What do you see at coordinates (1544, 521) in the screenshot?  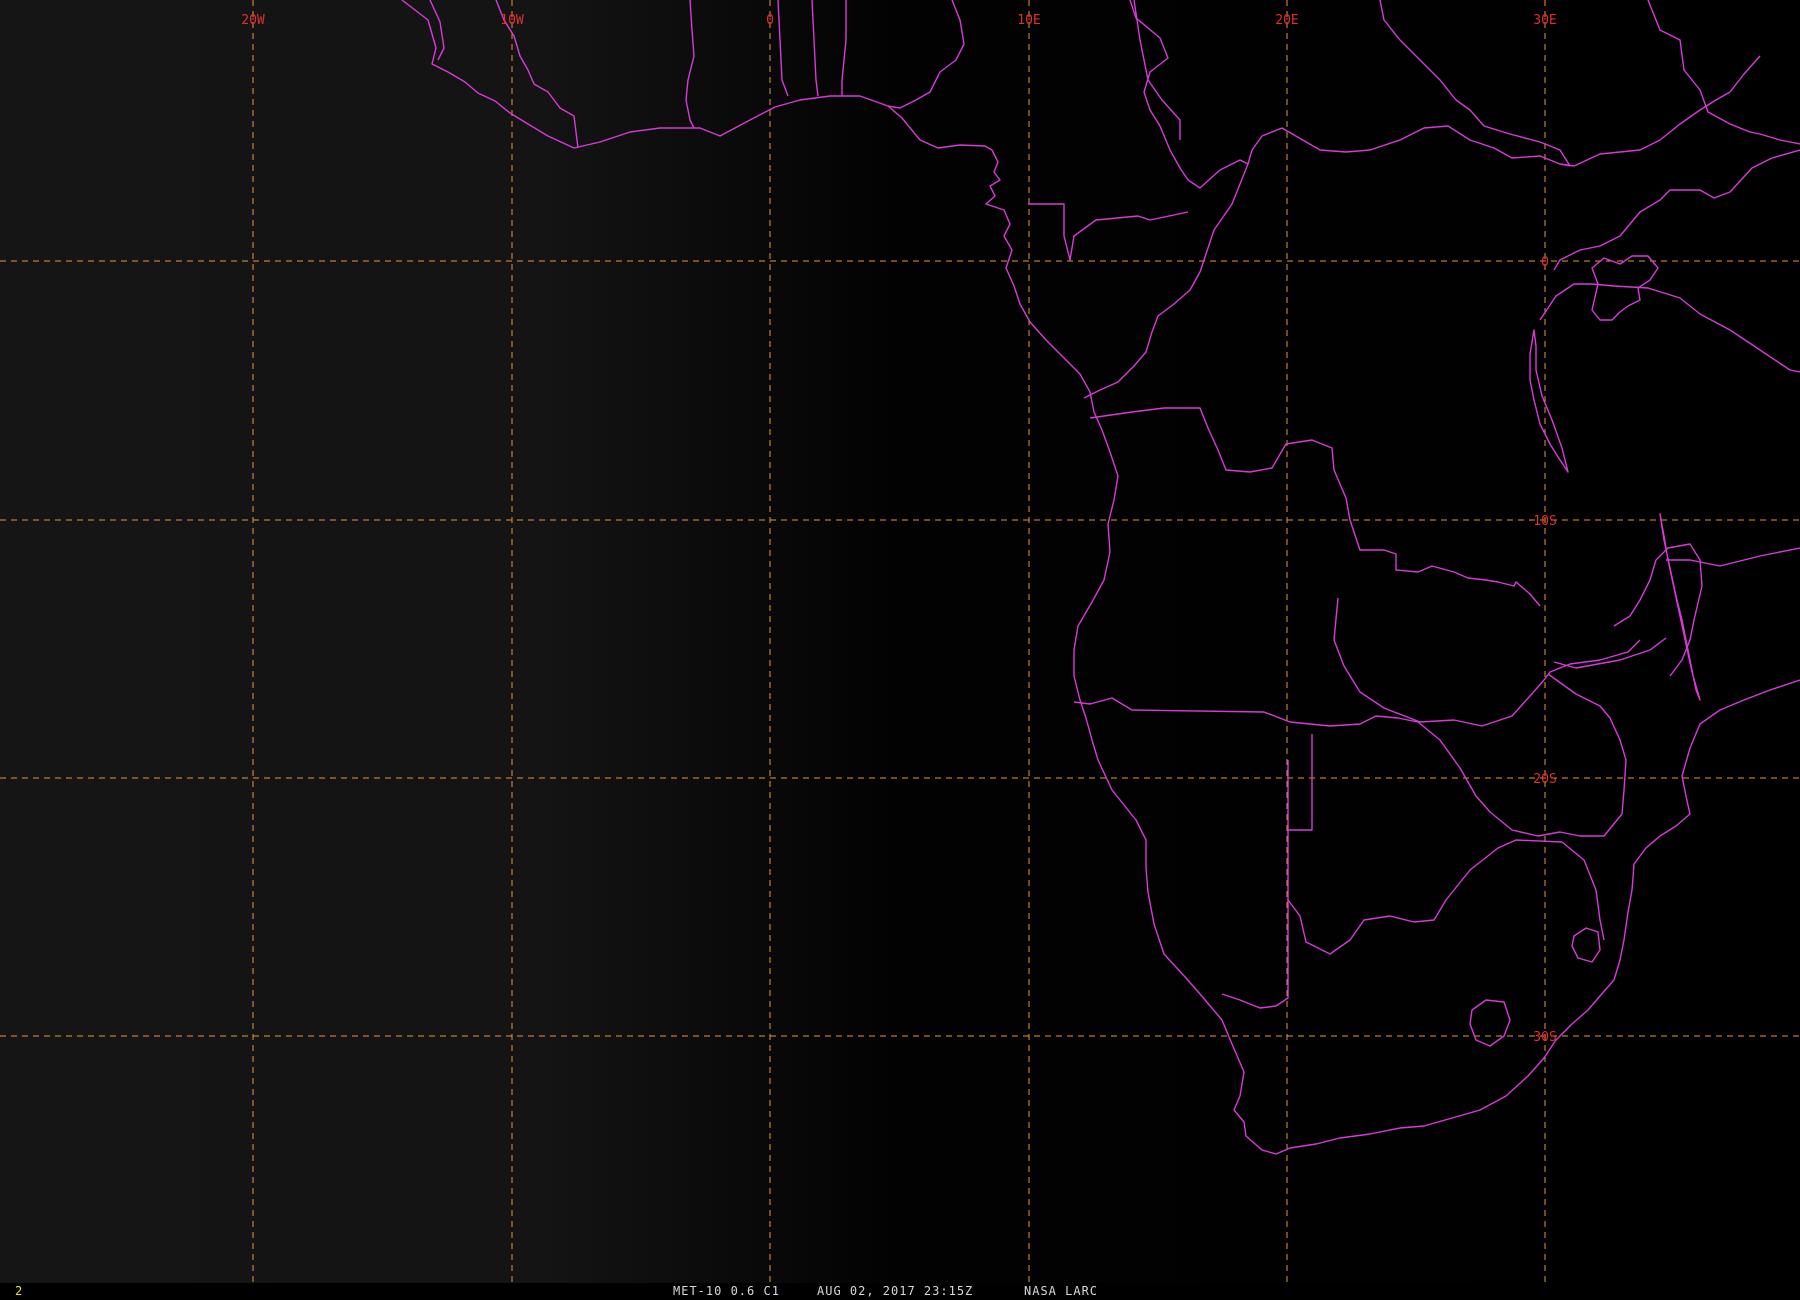 I see `latitude-label: 10S` at bounding box center [1544, 521].